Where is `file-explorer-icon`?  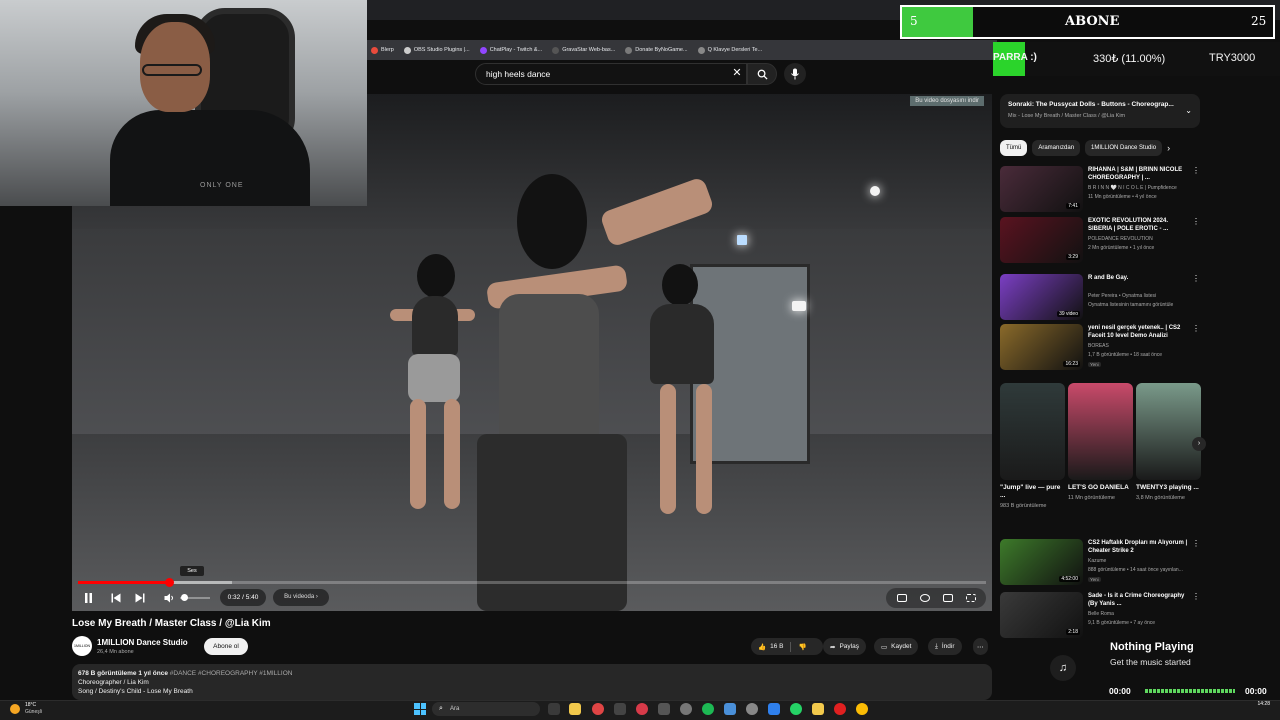 file-explorer-icon is located at coordinates (575, 709).